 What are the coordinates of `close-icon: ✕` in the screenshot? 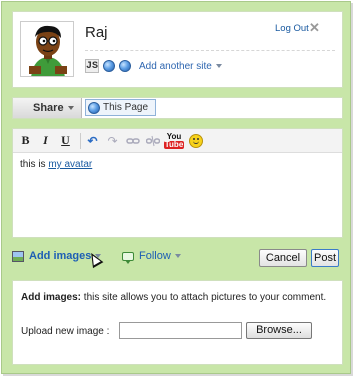 It's located at (314, 28).